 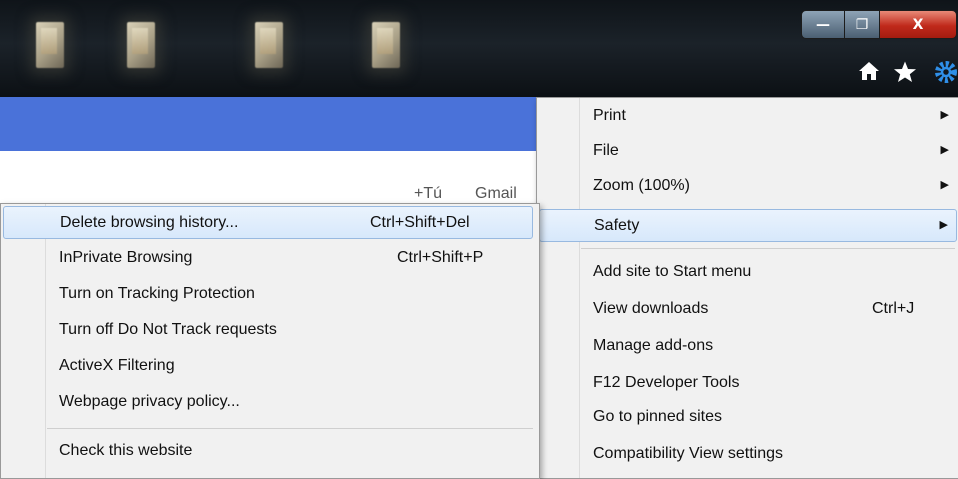 I want to click on menu-item-check-website: Check this website, so click(x=290, y=451).